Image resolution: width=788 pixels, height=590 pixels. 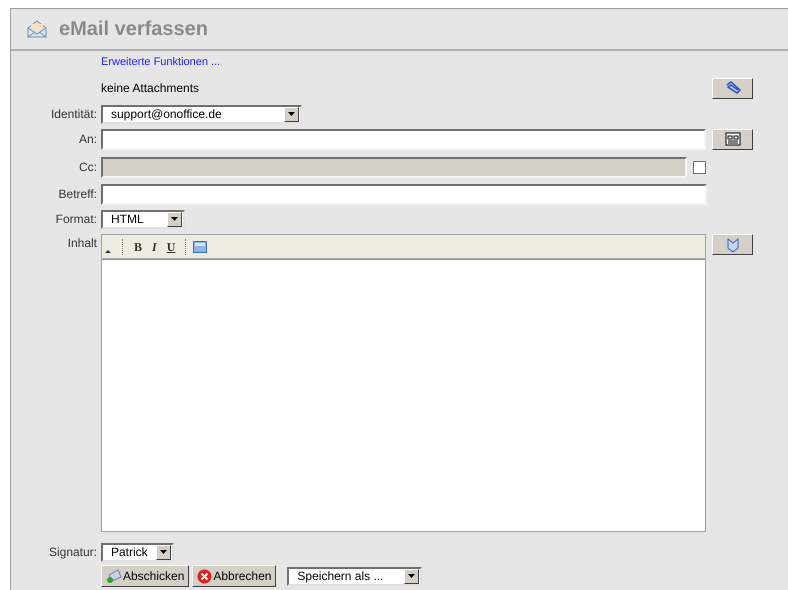 I want to click on attach-button, so click(x=732, y=88).